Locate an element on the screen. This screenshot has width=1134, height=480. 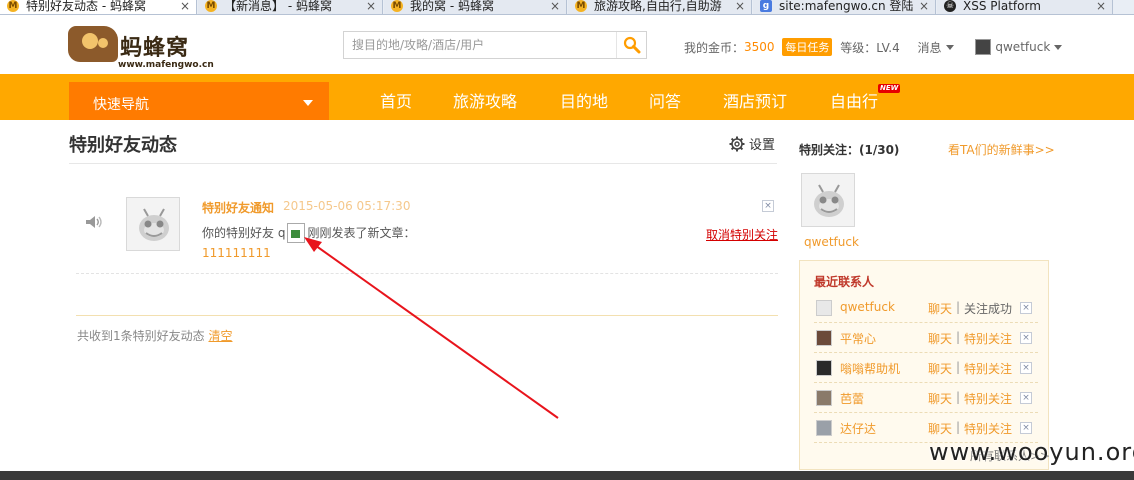
contact-name: 芭蕾 is located at coordinates (852, 398).